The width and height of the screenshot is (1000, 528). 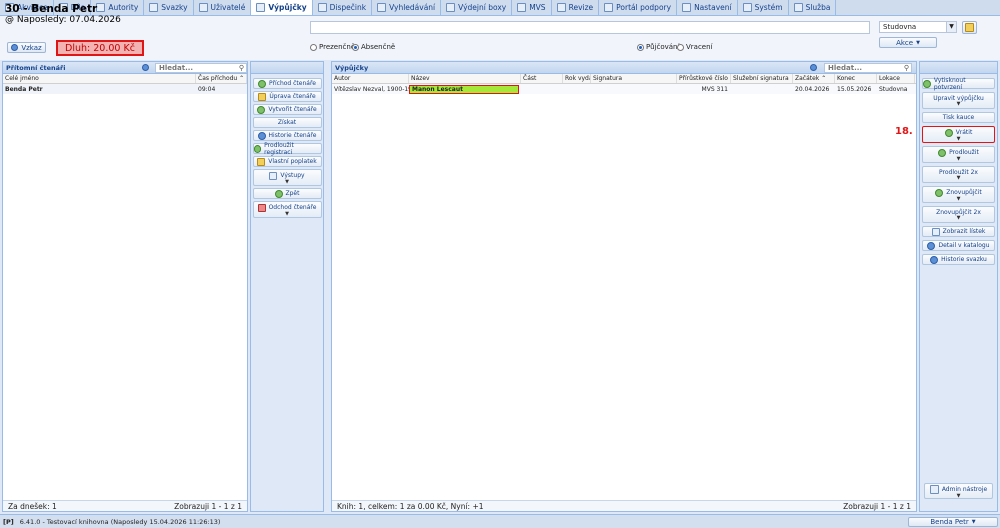 I want to click on button-label: Odchod čtenáře, so click(x=292, y=207).